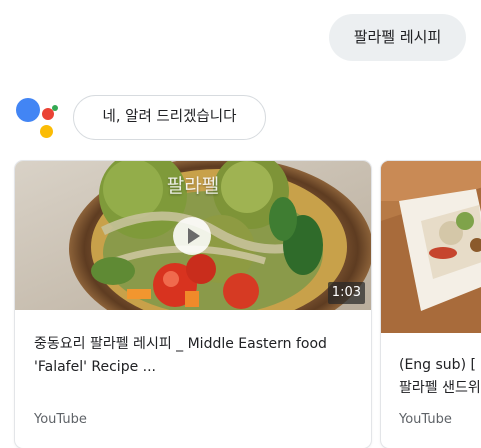 The width and height of the screenshot is (481, 448). I want to click on play-icon, so click(194, 236).